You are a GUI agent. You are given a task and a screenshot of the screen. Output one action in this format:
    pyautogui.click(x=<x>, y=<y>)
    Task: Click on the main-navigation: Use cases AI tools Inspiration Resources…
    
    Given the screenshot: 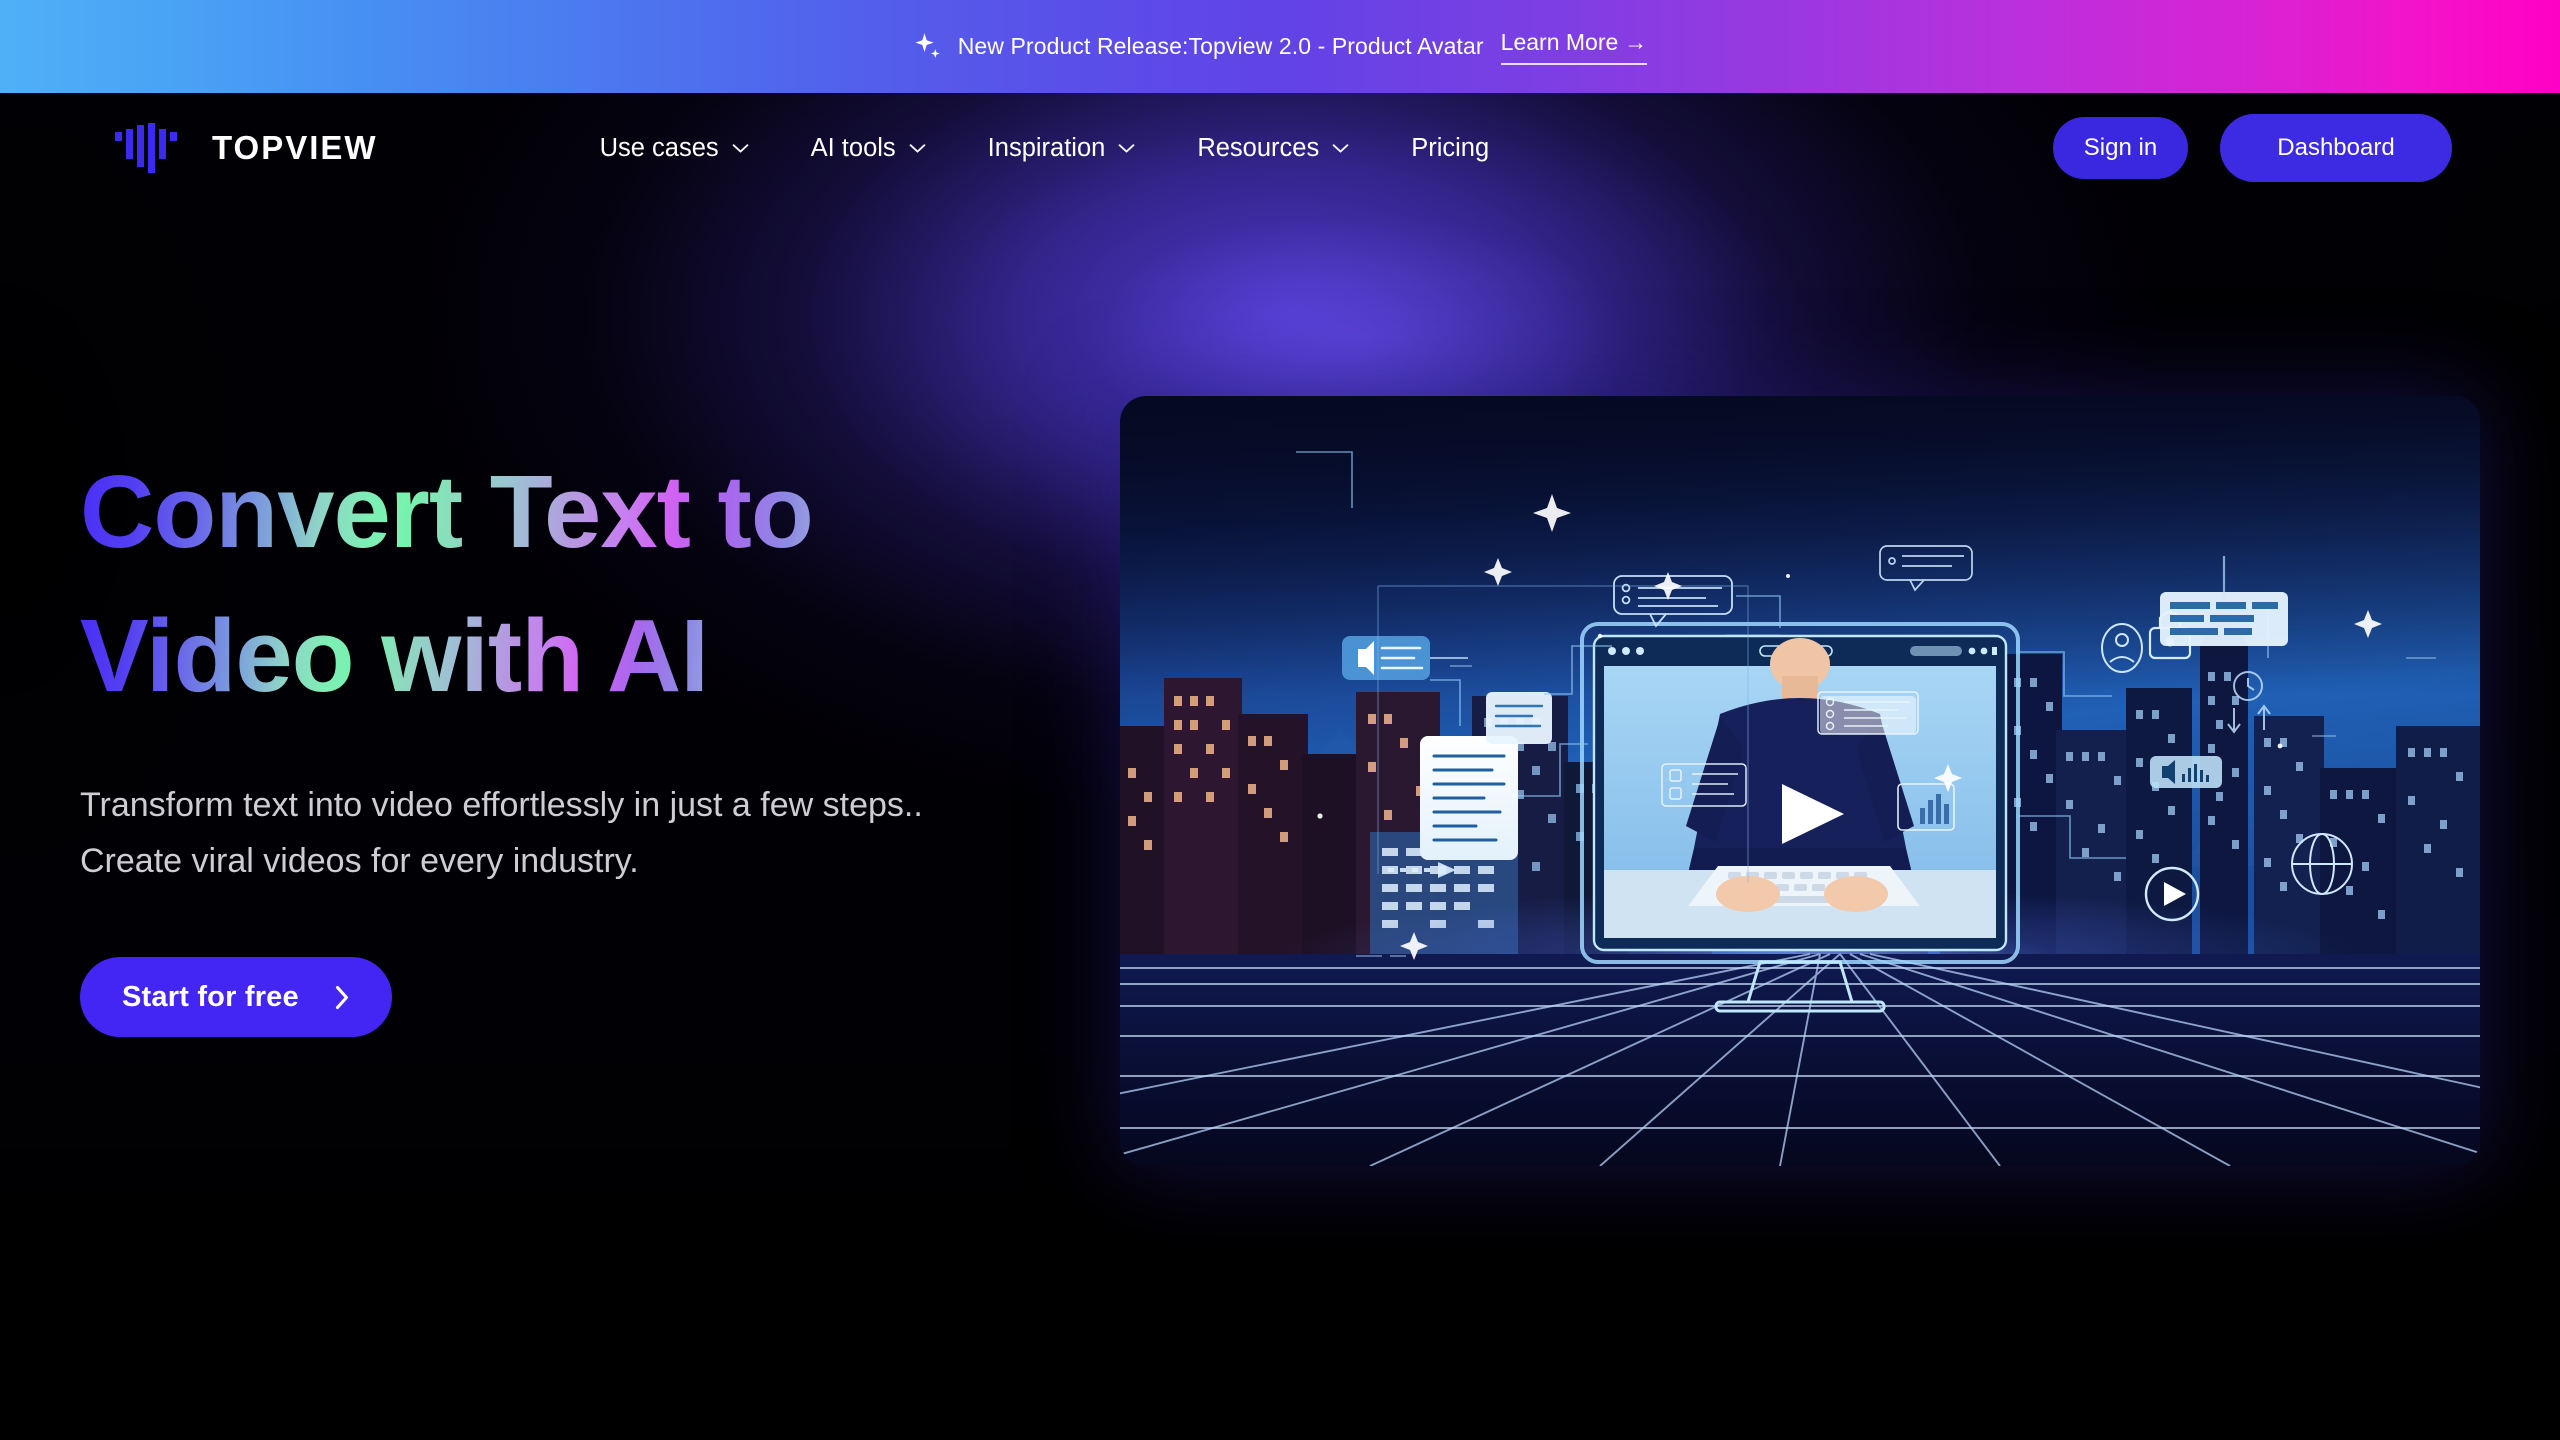 What is the action you would take?
    pyautogui.click(x=1045, y=148)
    